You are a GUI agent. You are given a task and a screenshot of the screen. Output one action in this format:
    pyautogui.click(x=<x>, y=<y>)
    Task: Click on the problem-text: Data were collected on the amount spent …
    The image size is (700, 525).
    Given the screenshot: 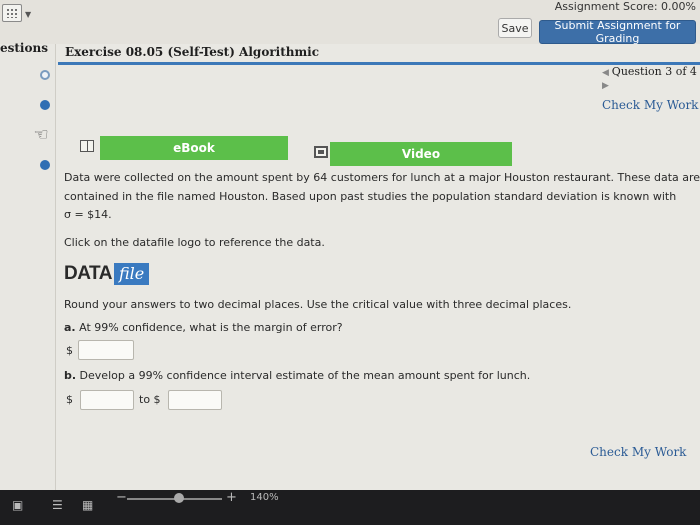 What is the action you would take?
    pyautogui.click(x=382, y=177)
    